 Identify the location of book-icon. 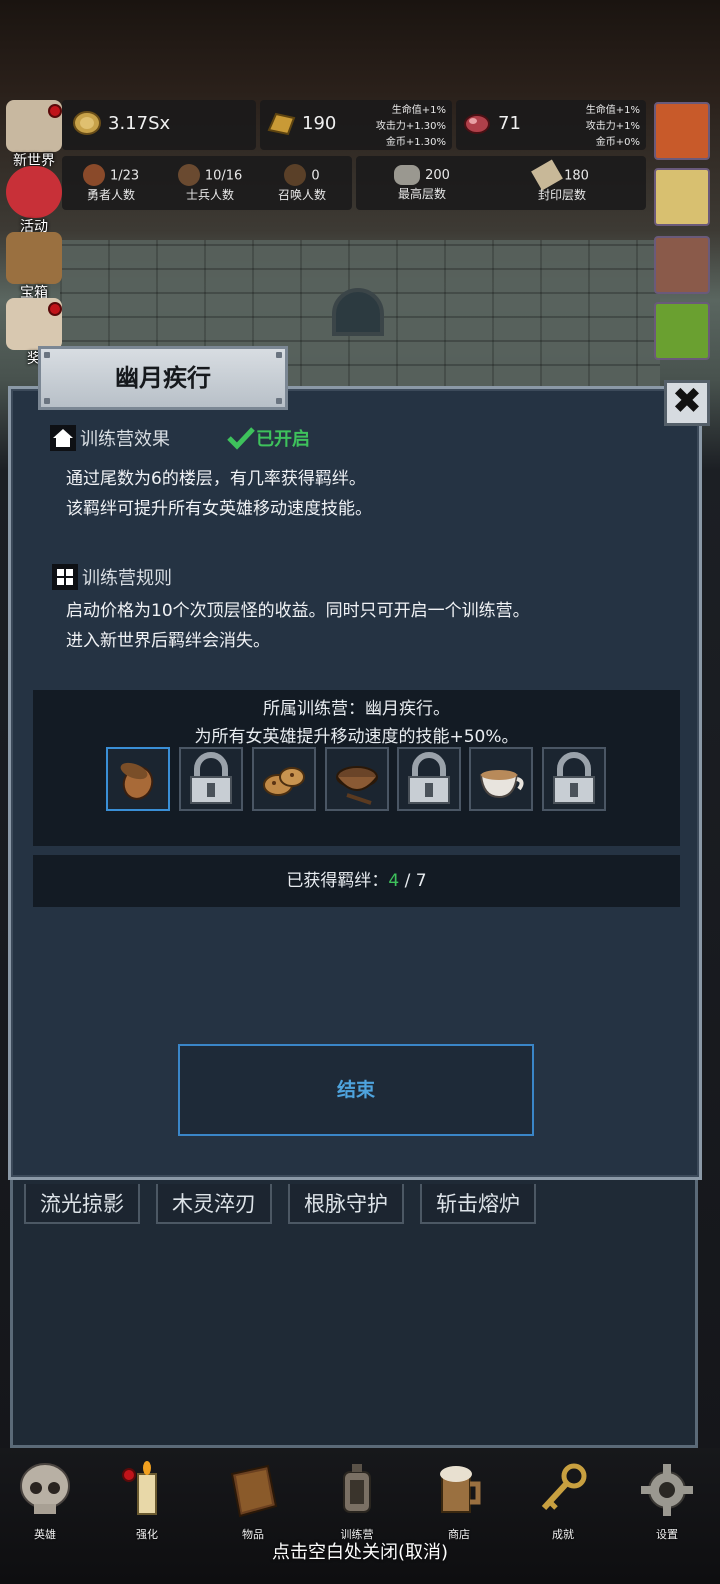
(254, 1491).